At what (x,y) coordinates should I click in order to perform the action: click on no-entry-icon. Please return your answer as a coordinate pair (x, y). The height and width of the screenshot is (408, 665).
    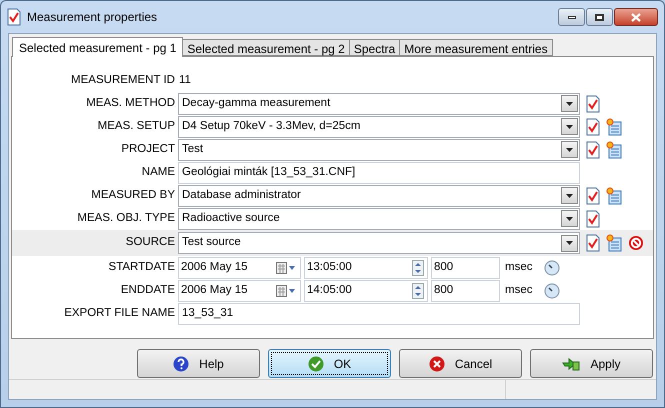
    Looking at the image, I should click on (636, 243).